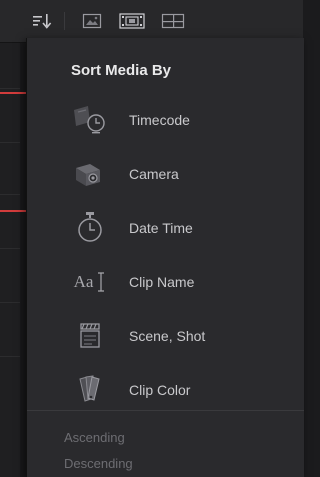  I want to click on sort-descending-option: Descending, so click(98, 463).